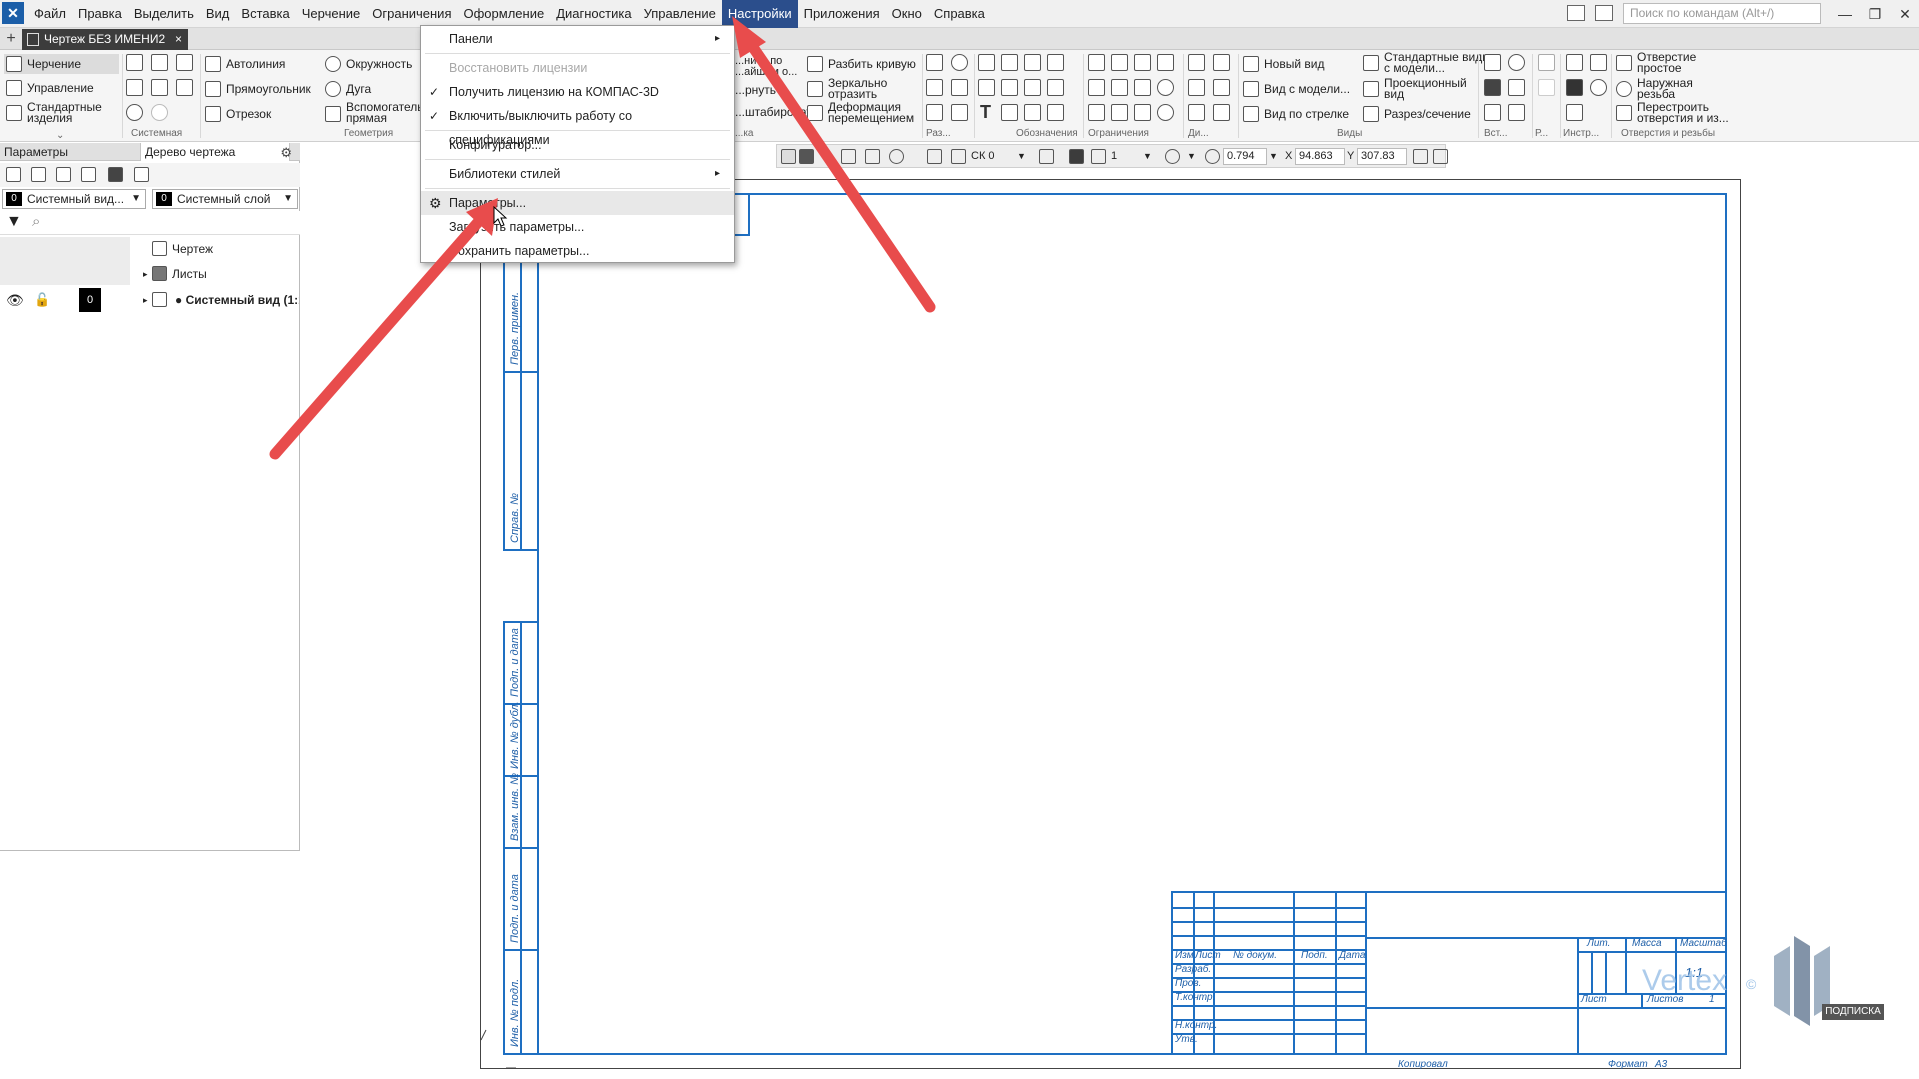 Image resolution: width=1919 pixels, height=1079 pixels. What do you see at coordinates (184, 87) in the screenshot?
I see `save-all-icon` at bounding box center [184, 87].